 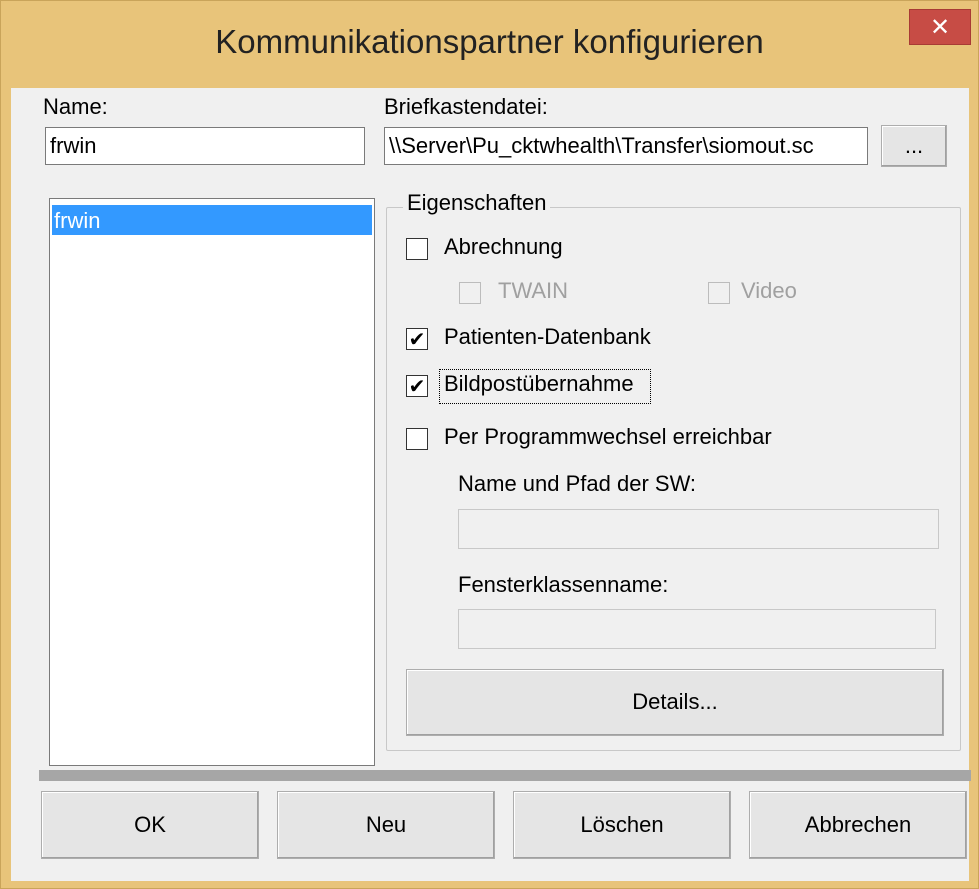 What do you see at coordinates (470, 293) in the screenshot?
I see `twain-checkbox` at bounding box center [470, 293].